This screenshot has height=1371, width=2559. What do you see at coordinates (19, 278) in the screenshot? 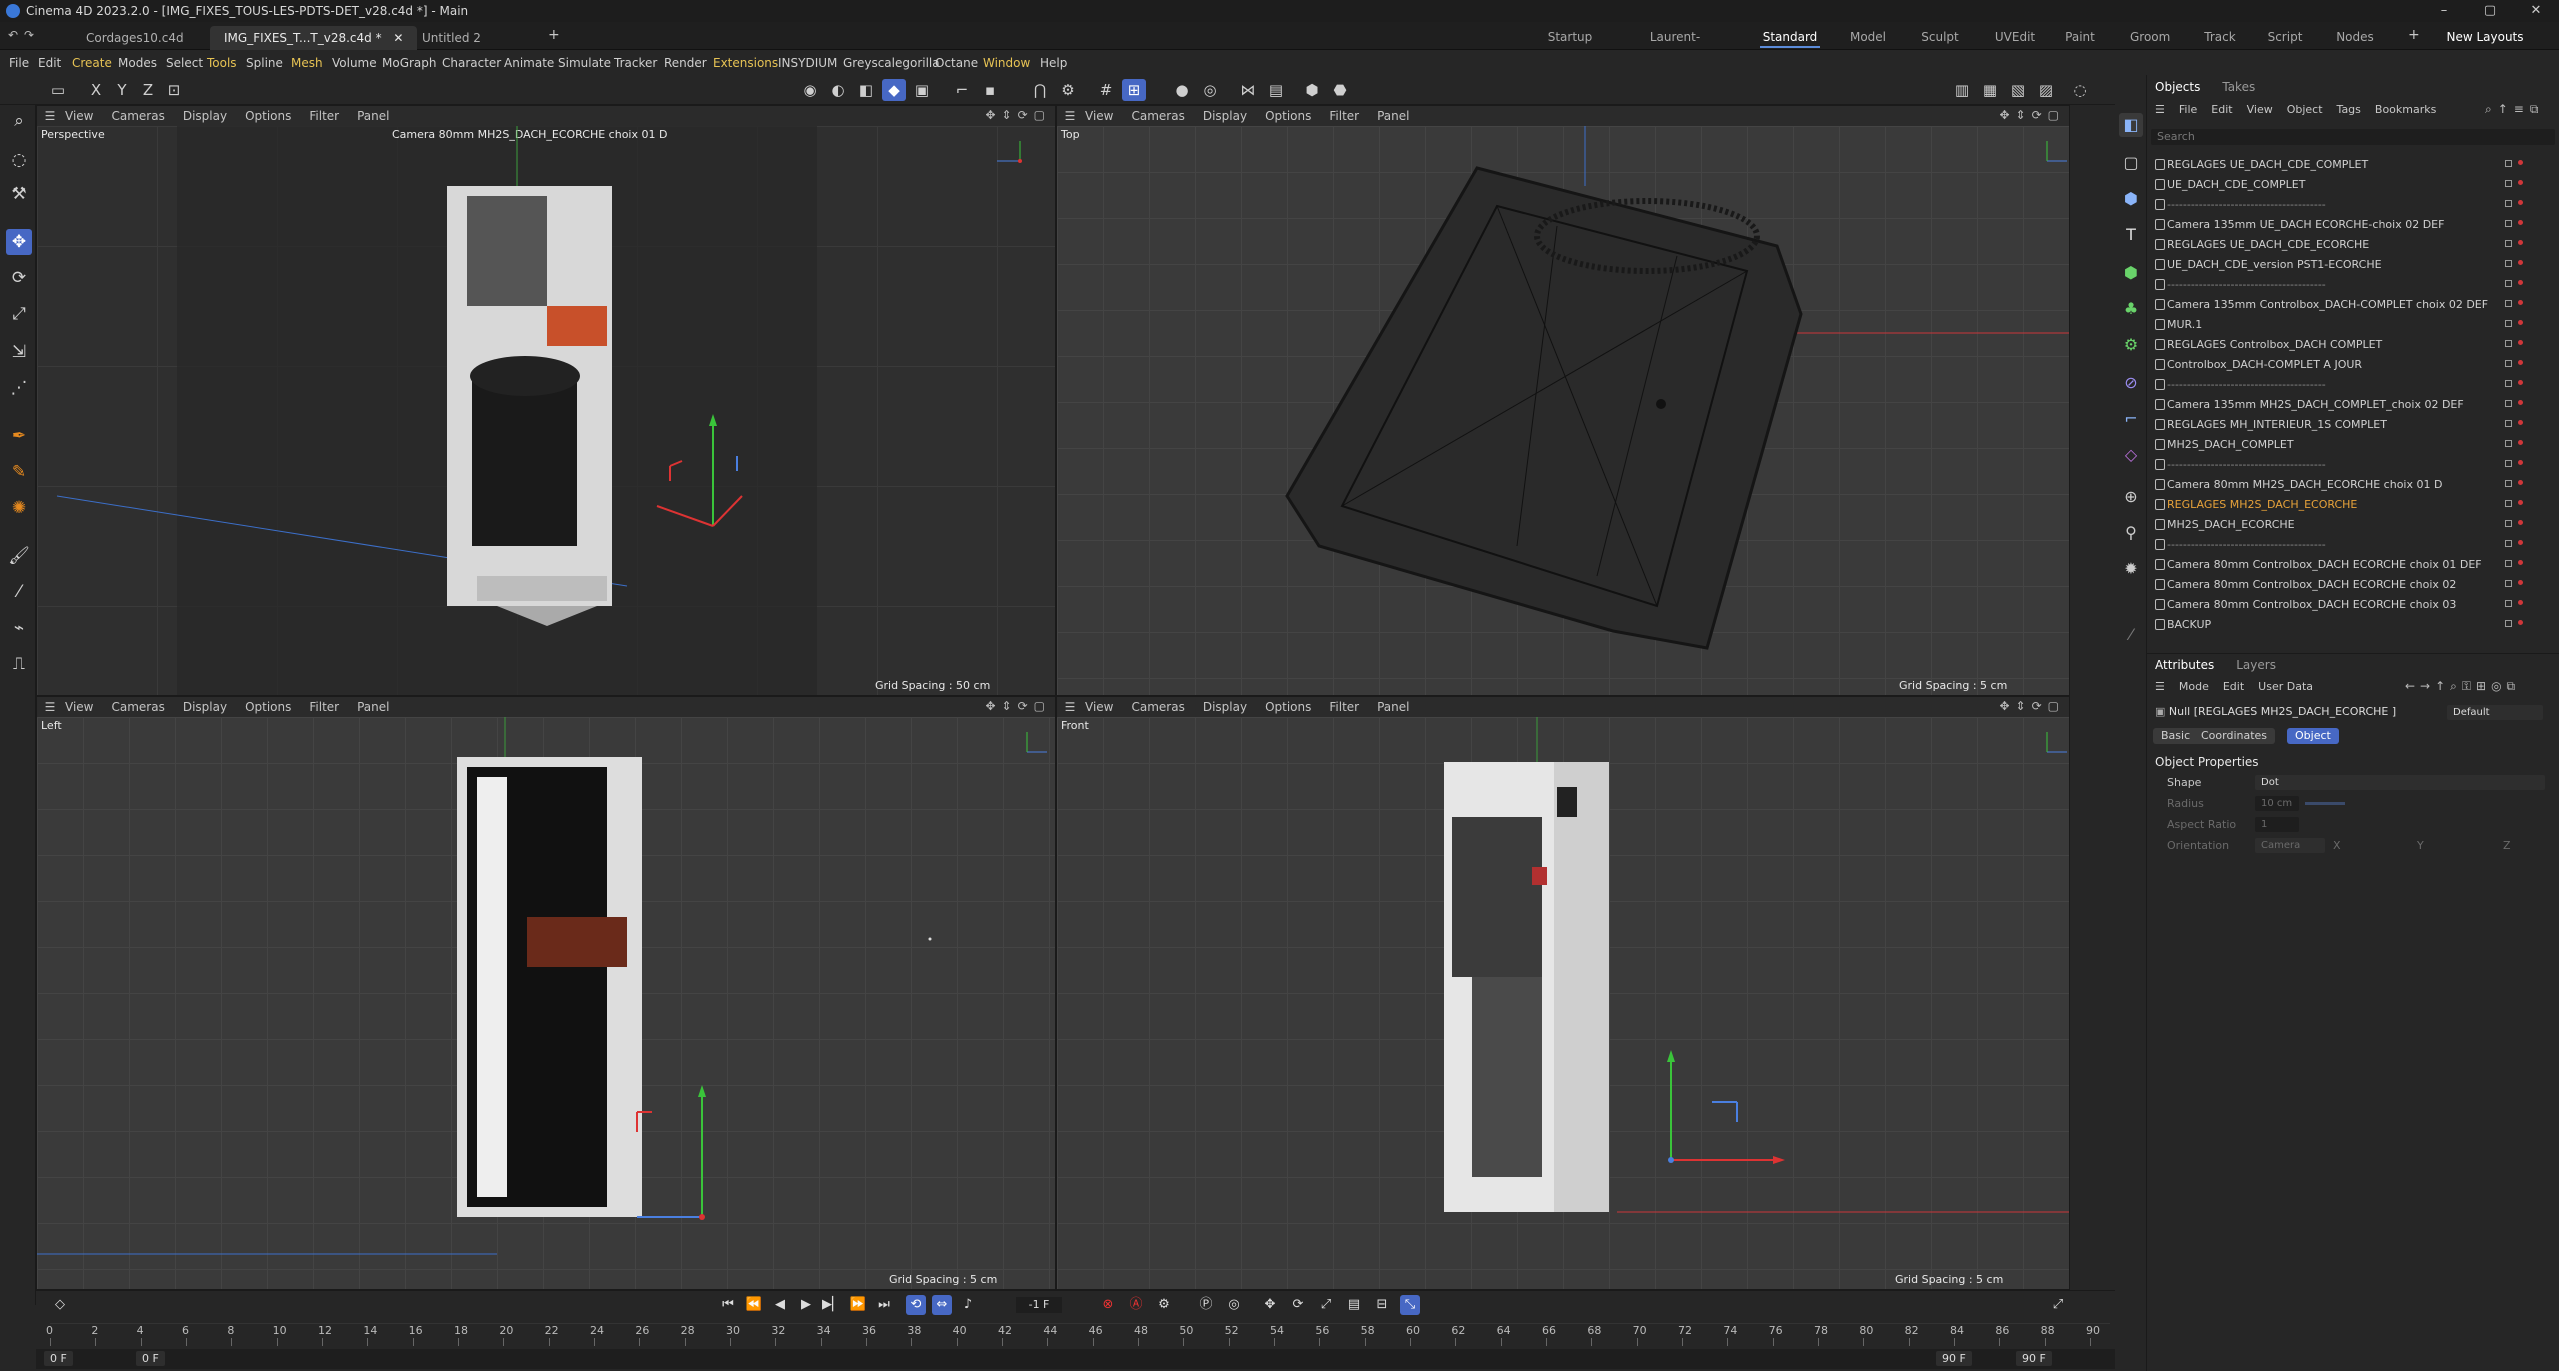
I see `rotate-tool-icon: ⟳` at bounding box center [19, 278].